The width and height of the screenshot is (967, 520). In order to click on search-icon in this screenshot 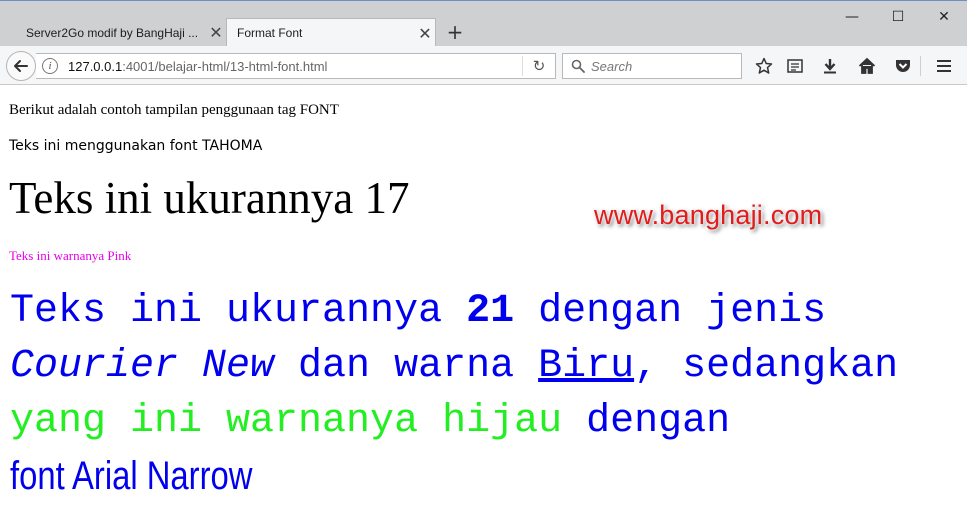, I will do `click(578, 66)`.